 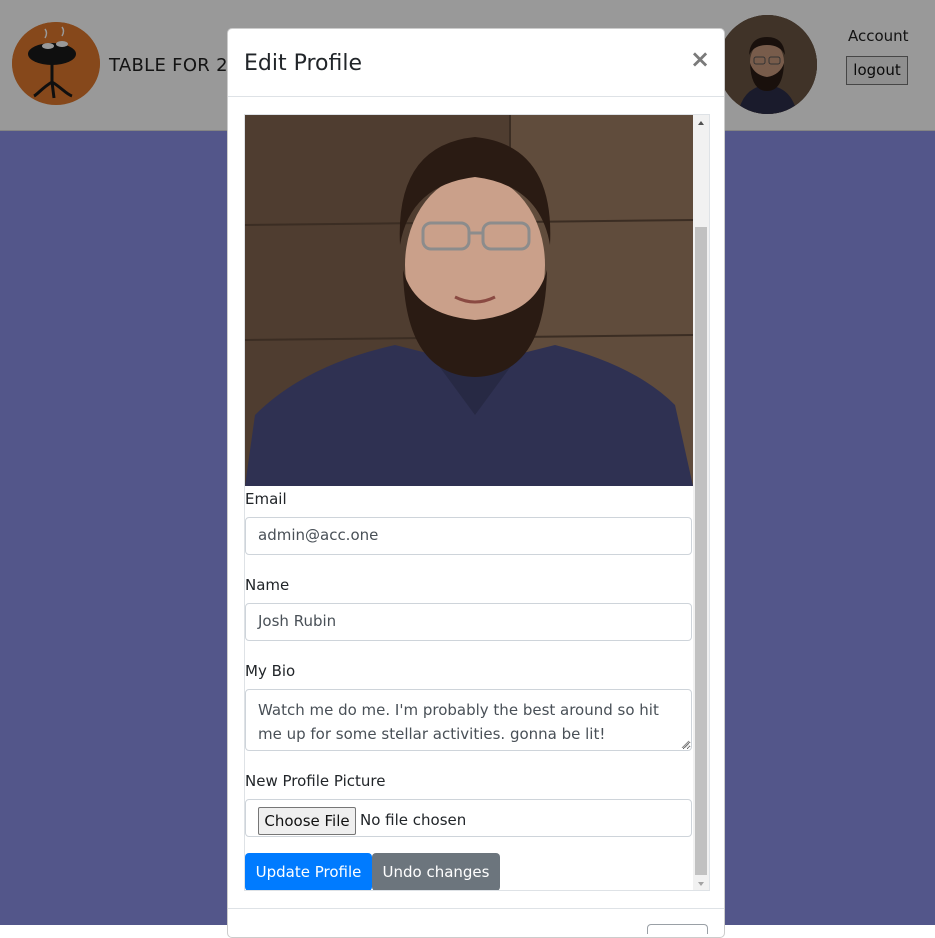 I want to click on scrollbar, so click(x=701, y=503).